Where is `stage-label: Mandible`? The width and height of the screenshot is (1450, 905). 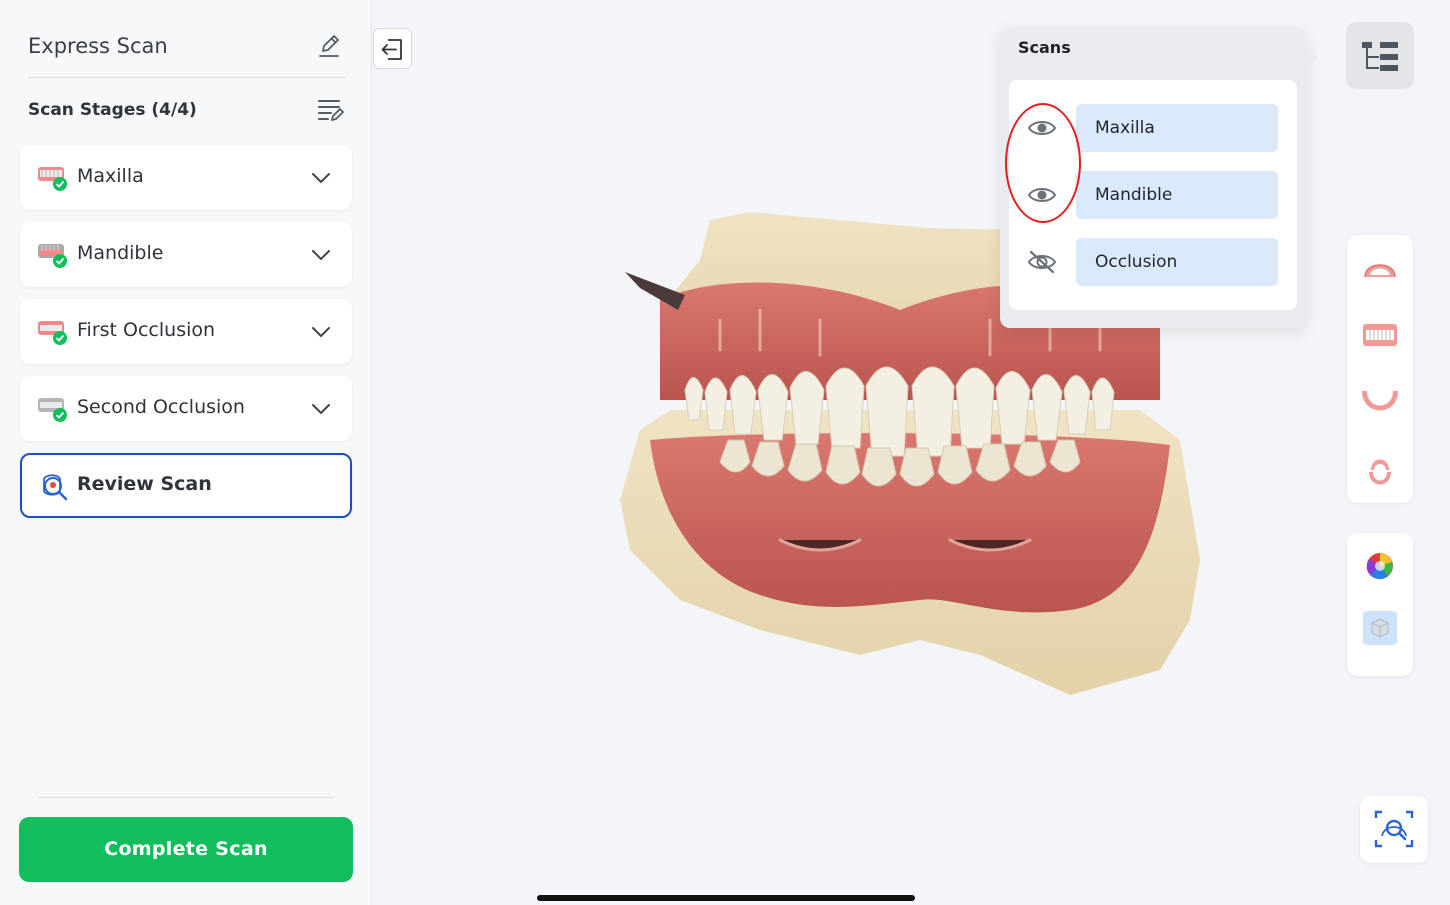 stage-label: Mandible is located at coordinates (120, 253).